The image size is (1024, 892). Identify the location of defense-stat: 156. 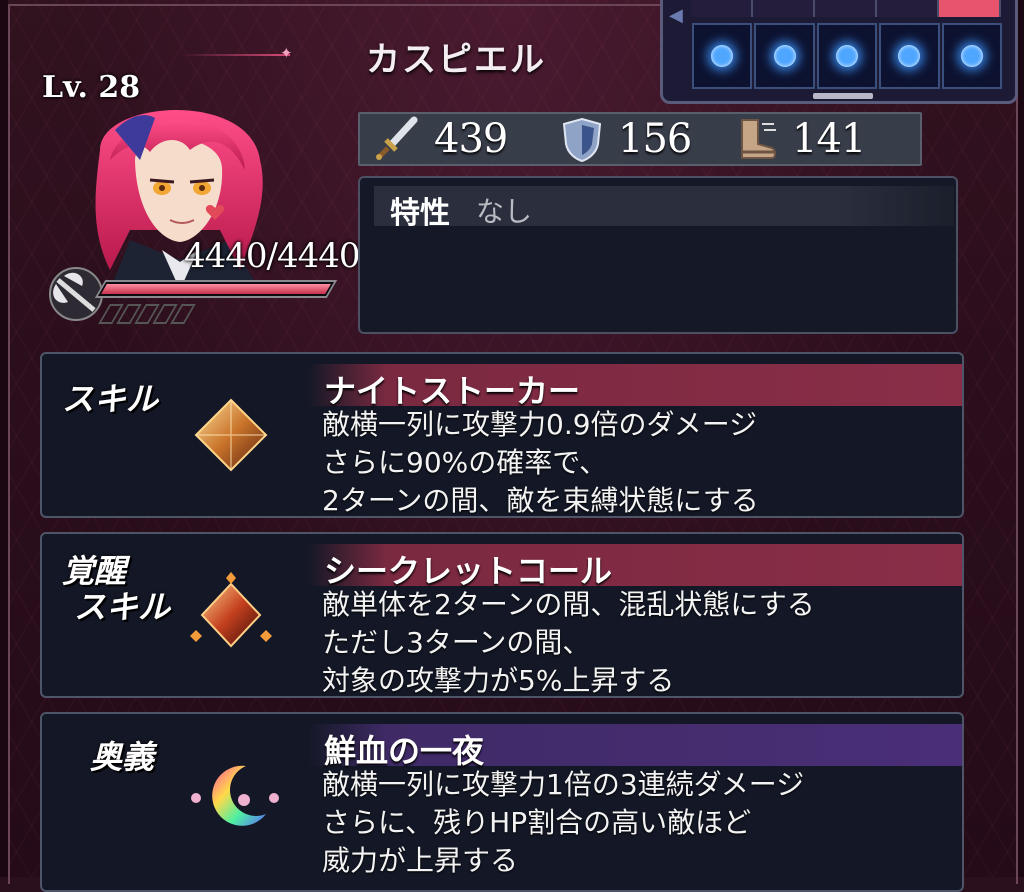
(626, 139).